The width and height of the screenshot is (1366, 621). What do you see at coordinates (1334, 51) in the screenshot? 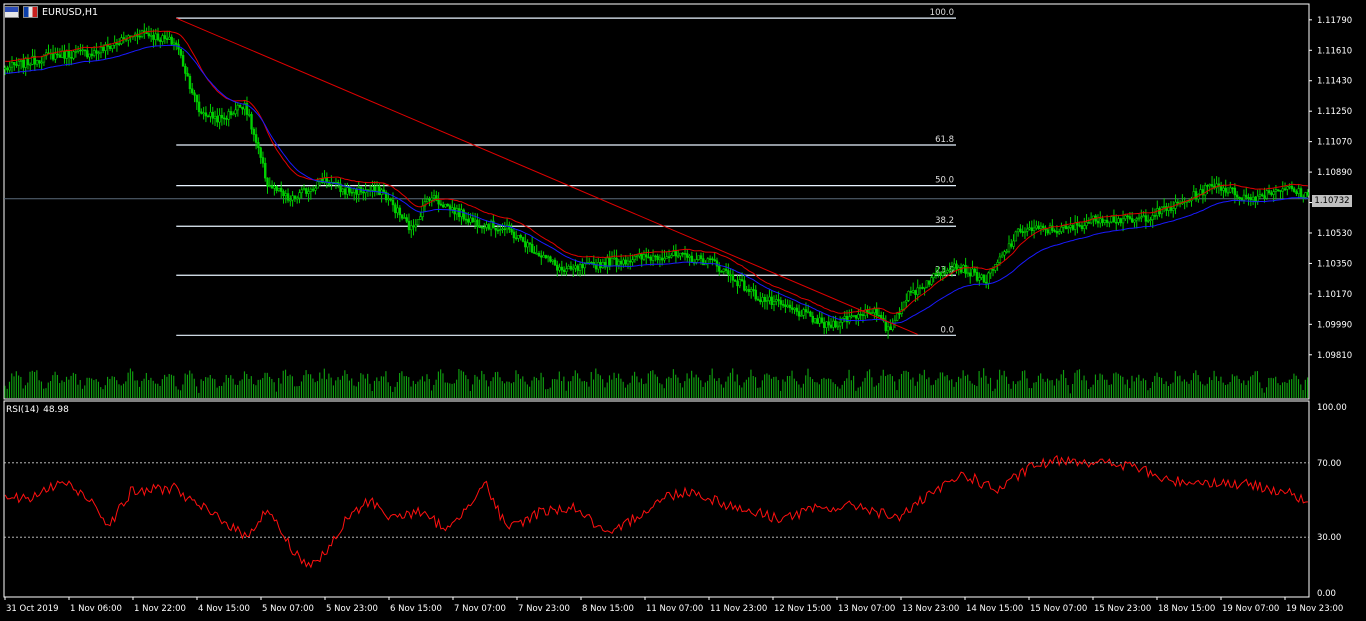
I see `price-axis-label: 1.11610` at bounding box center [1334, 51].